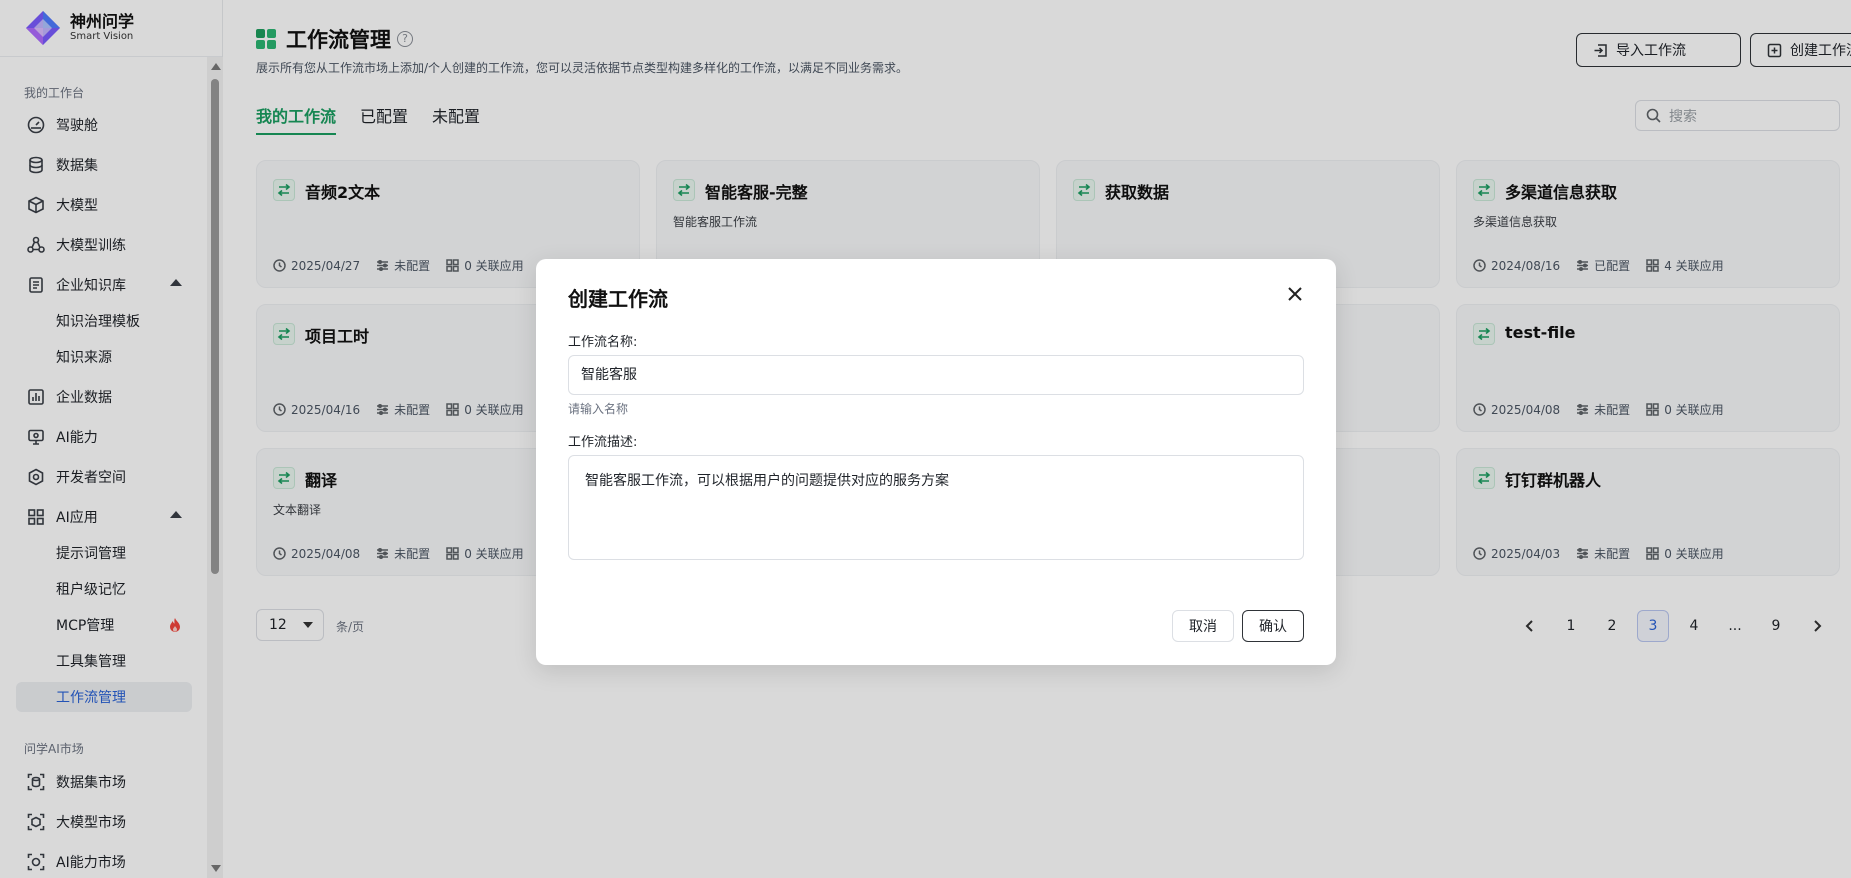 The width and height of the screenshot is (1851, 878). Describe the element at coordinates (598, 409) in the screenshot. I see `workflow-name-hint: 请输入名称` at that location.